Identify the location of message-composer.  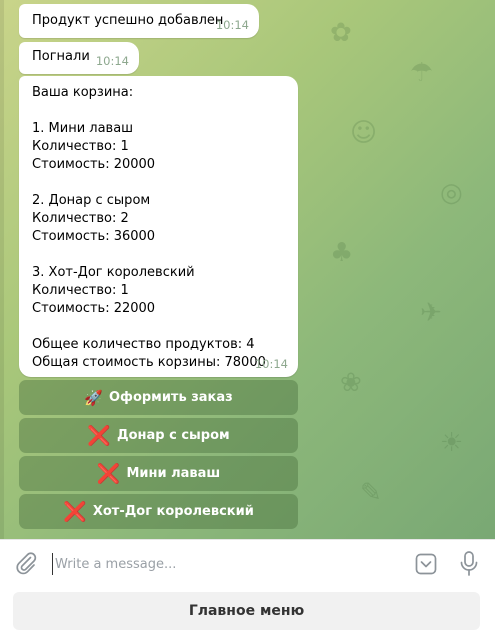
(247, 563).